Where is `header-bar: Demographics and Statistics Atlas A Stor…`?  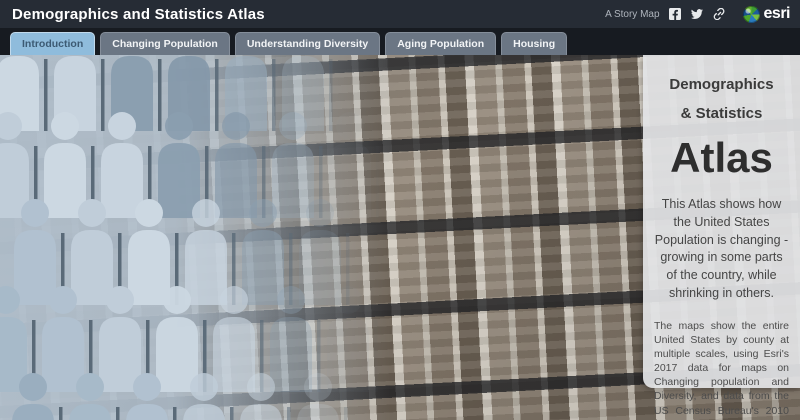 header-bar: Demographics and Statistics Atlas A Stor… is located at coordinates (400, 14).